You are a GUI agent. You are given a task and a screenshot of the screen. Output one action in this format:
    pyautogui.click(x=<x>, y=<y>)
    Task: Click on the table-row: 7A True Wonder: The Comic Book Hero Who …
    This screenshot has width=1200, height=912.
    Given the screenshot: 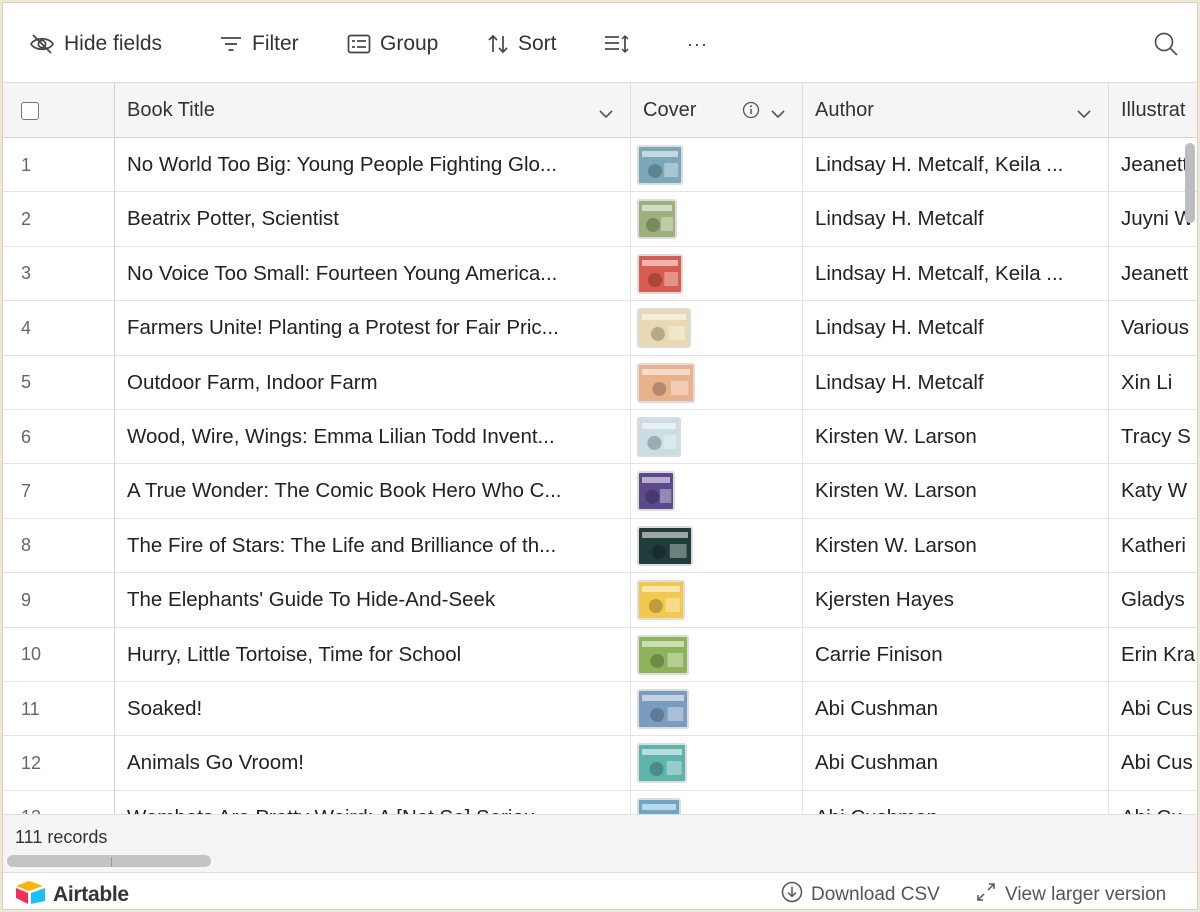 What is the action you would take?
    pyautogui.click(x=600, y=491)
    